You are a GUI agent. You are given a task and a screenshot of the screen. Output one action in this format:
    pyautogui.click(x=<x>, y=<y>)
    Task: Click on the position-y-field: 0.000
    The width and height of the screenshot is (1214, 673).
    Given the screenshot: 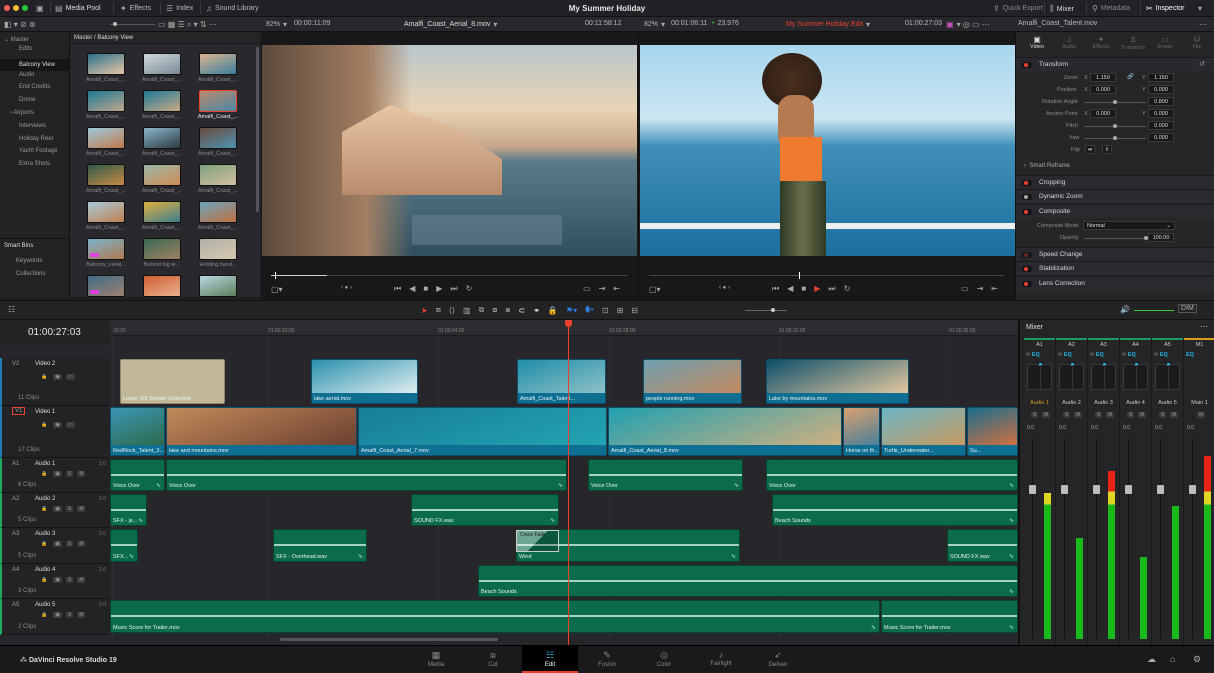 What is the action you would take?
    pyautogui.click(x=1161, y=89)
    